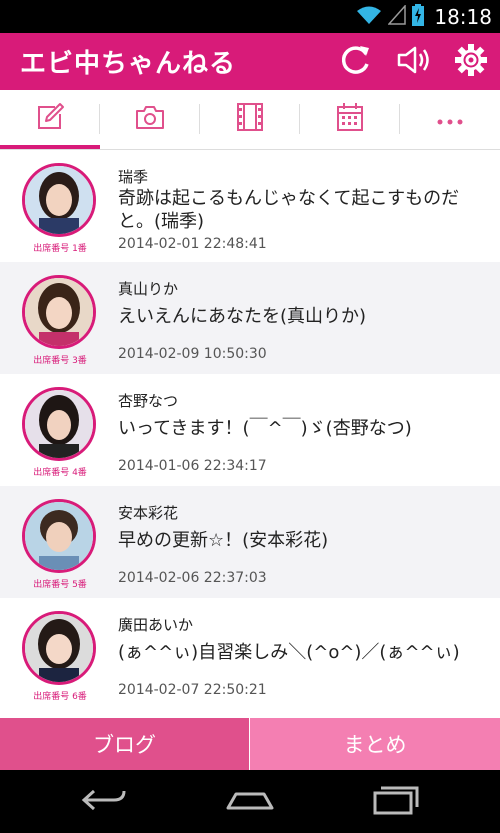 The width and height of the screenshot is (500, 833). I want to click on tab-blog-edit, so click(50, 119).